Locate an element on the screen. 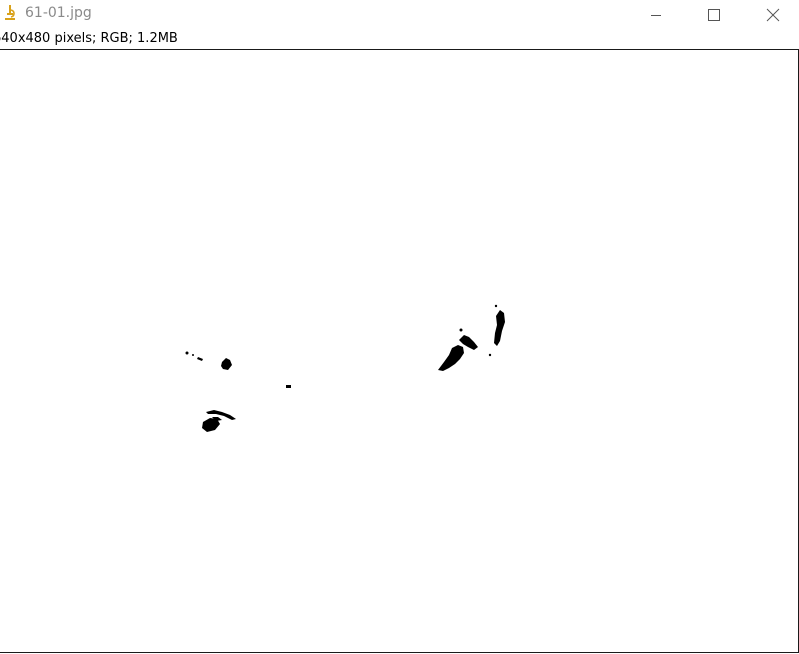 Image resolution: width=799 pixels, height=654 pixels. maximize-button is located at coordinates (714, 15).